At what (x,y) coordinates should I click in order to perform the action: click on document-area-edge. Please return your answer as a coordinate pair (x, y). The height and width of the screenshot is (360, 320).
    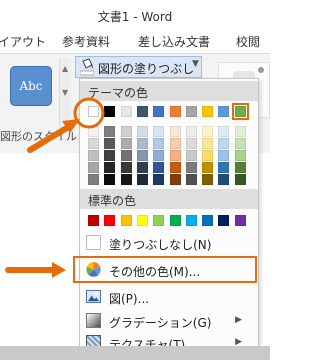
    Looking at the image, I should click on (135, 353).